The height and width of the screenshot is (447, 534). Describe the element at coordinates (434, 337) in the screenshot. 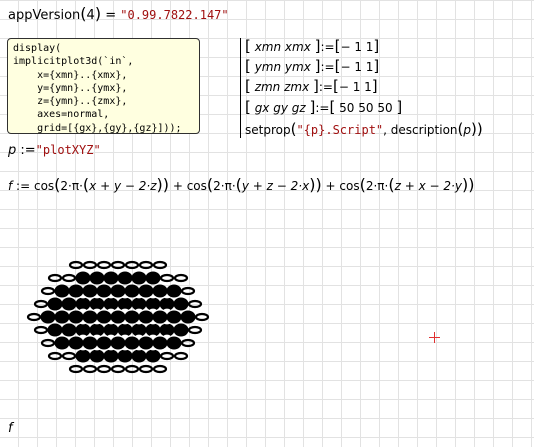

I see `insertion-cursor-icon` at that location.